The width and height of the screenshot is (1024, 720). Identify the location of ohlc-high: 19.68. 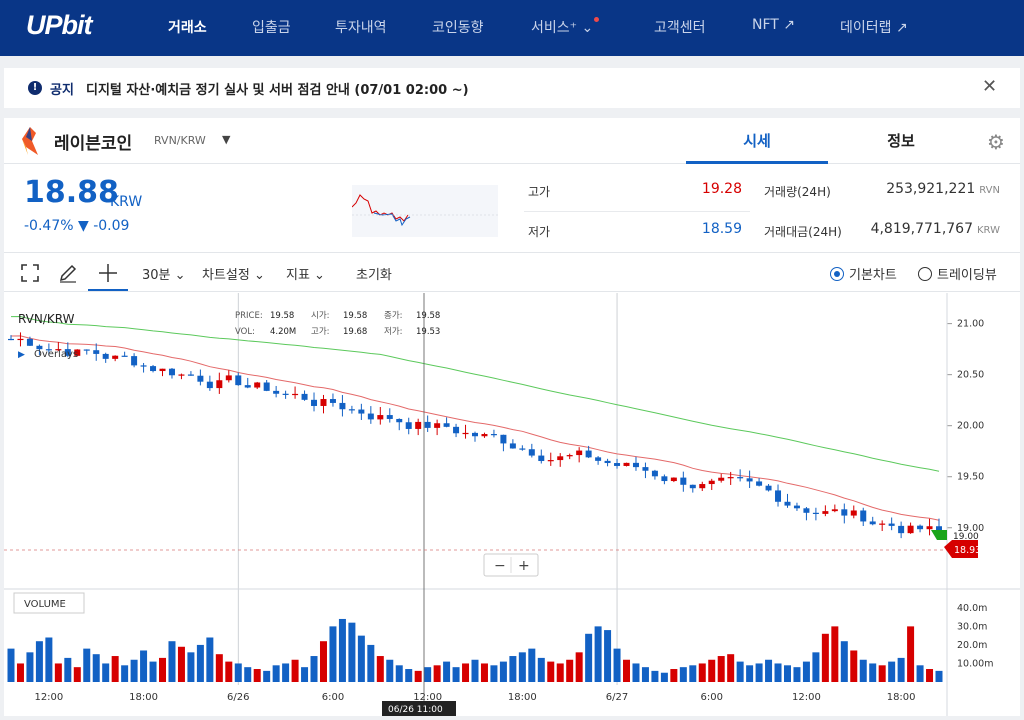
(355, 332).